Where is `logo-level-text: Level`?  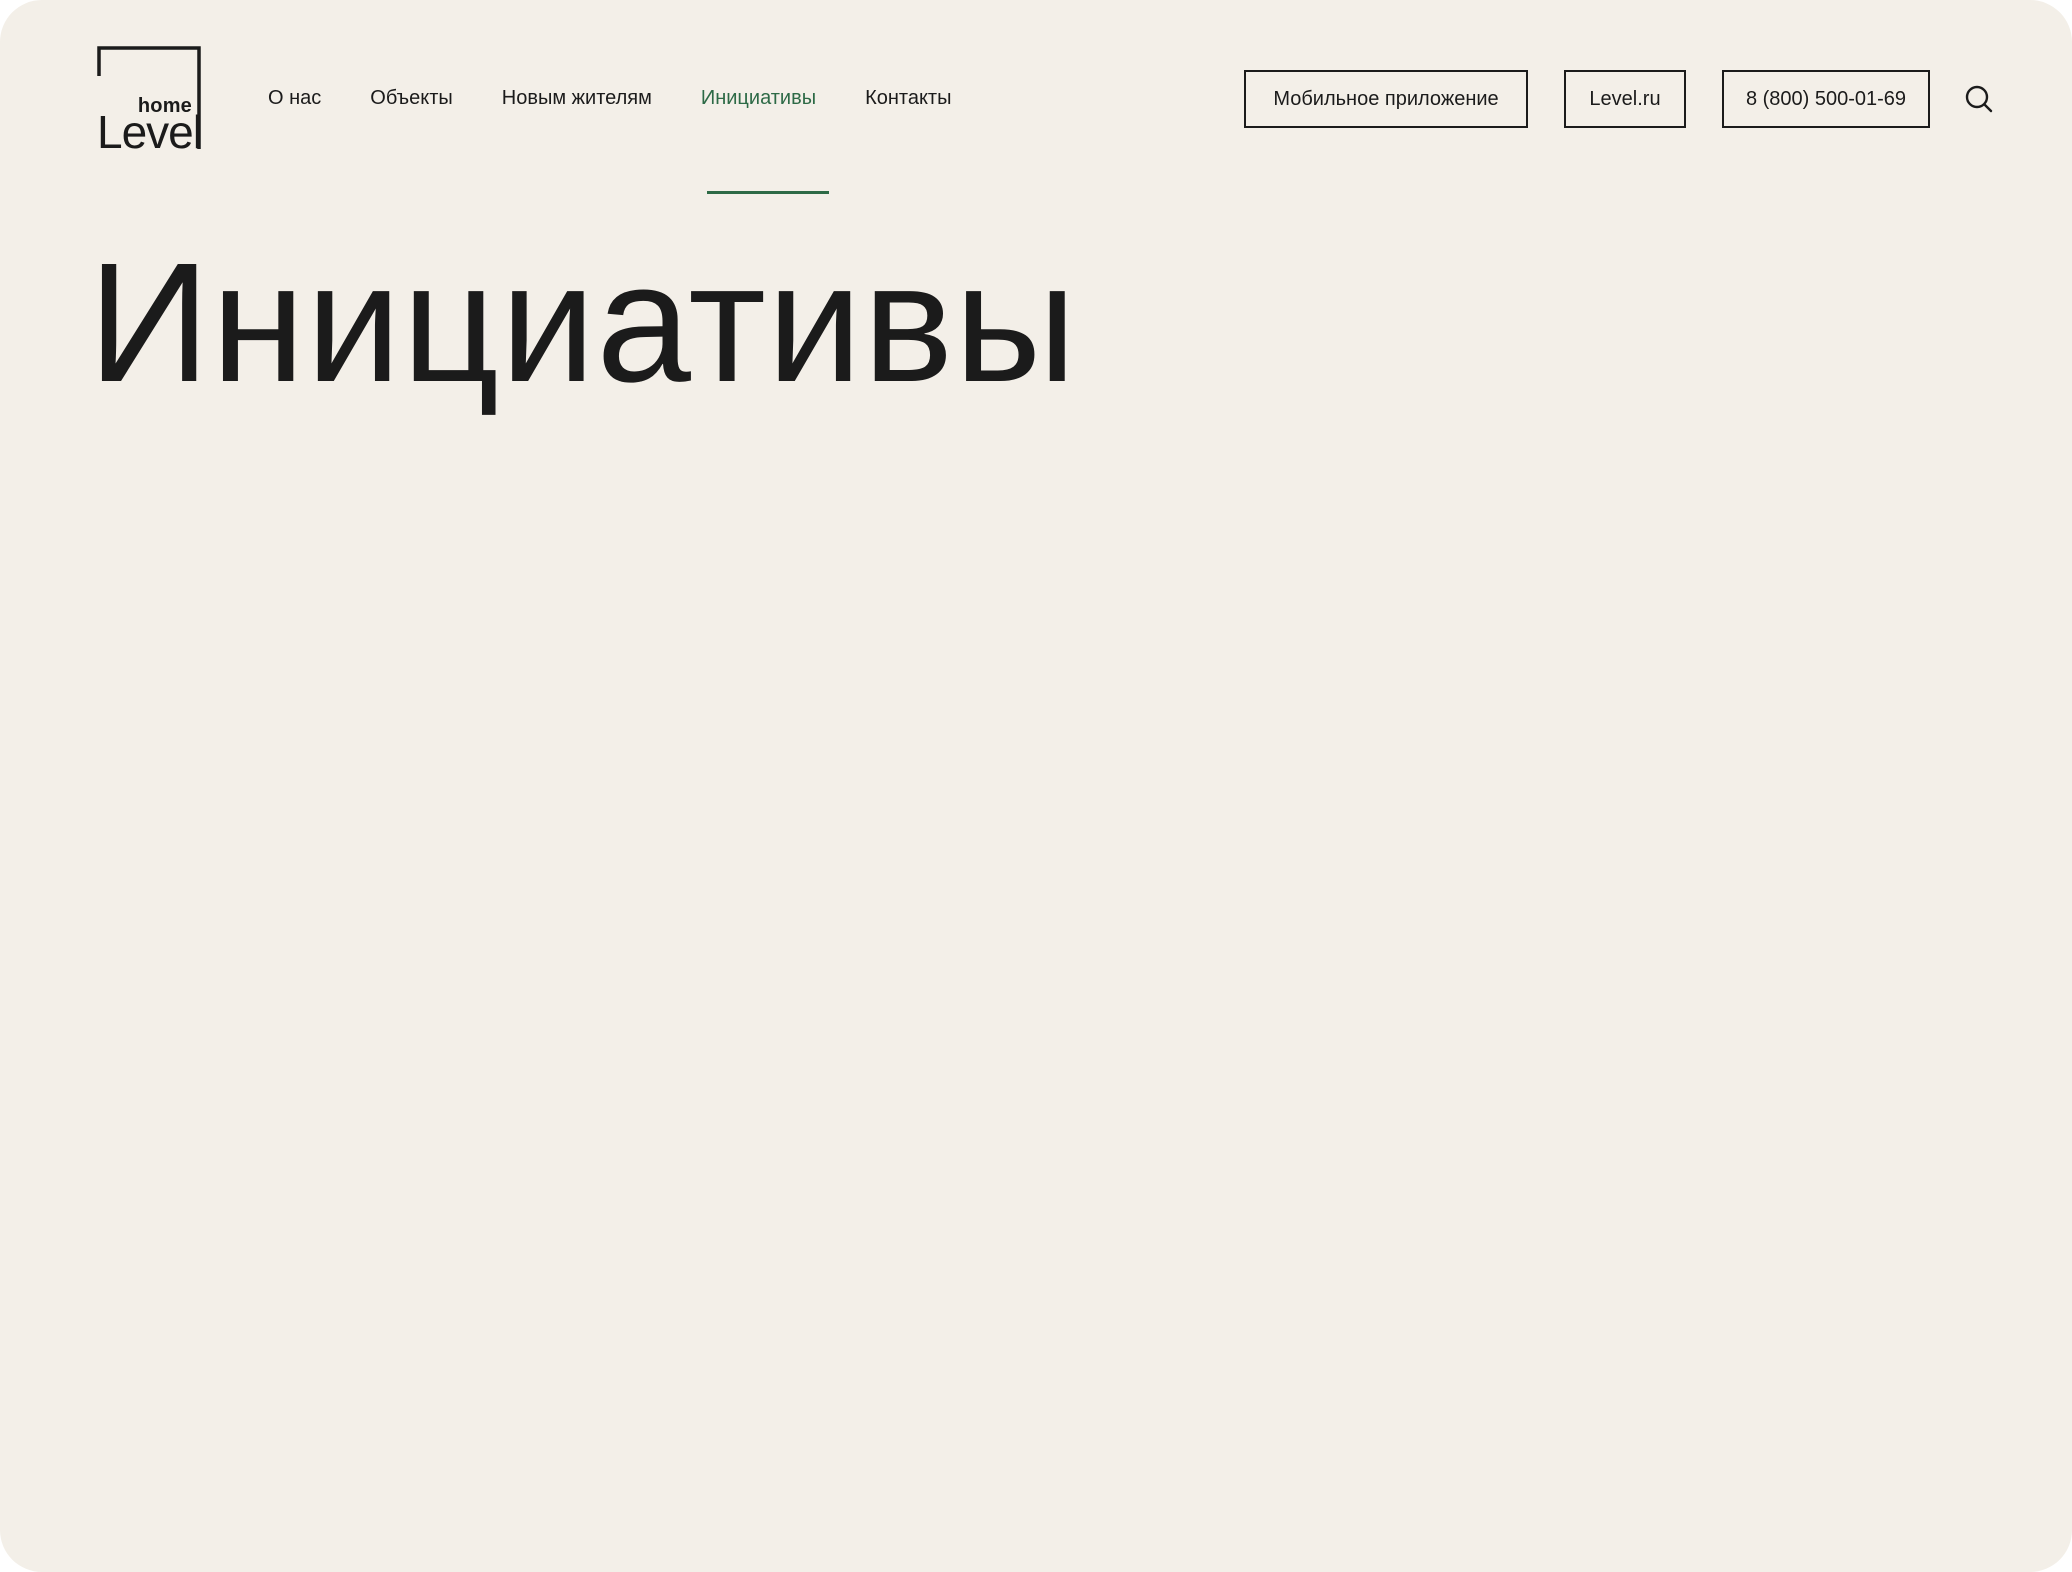 logo-level-text: Level is located at coordinates (150, 132).